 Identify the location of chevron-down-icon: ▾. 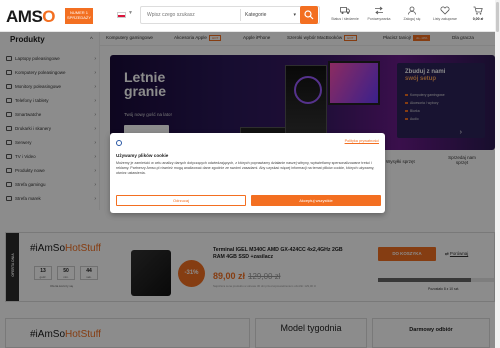
(294, 15).